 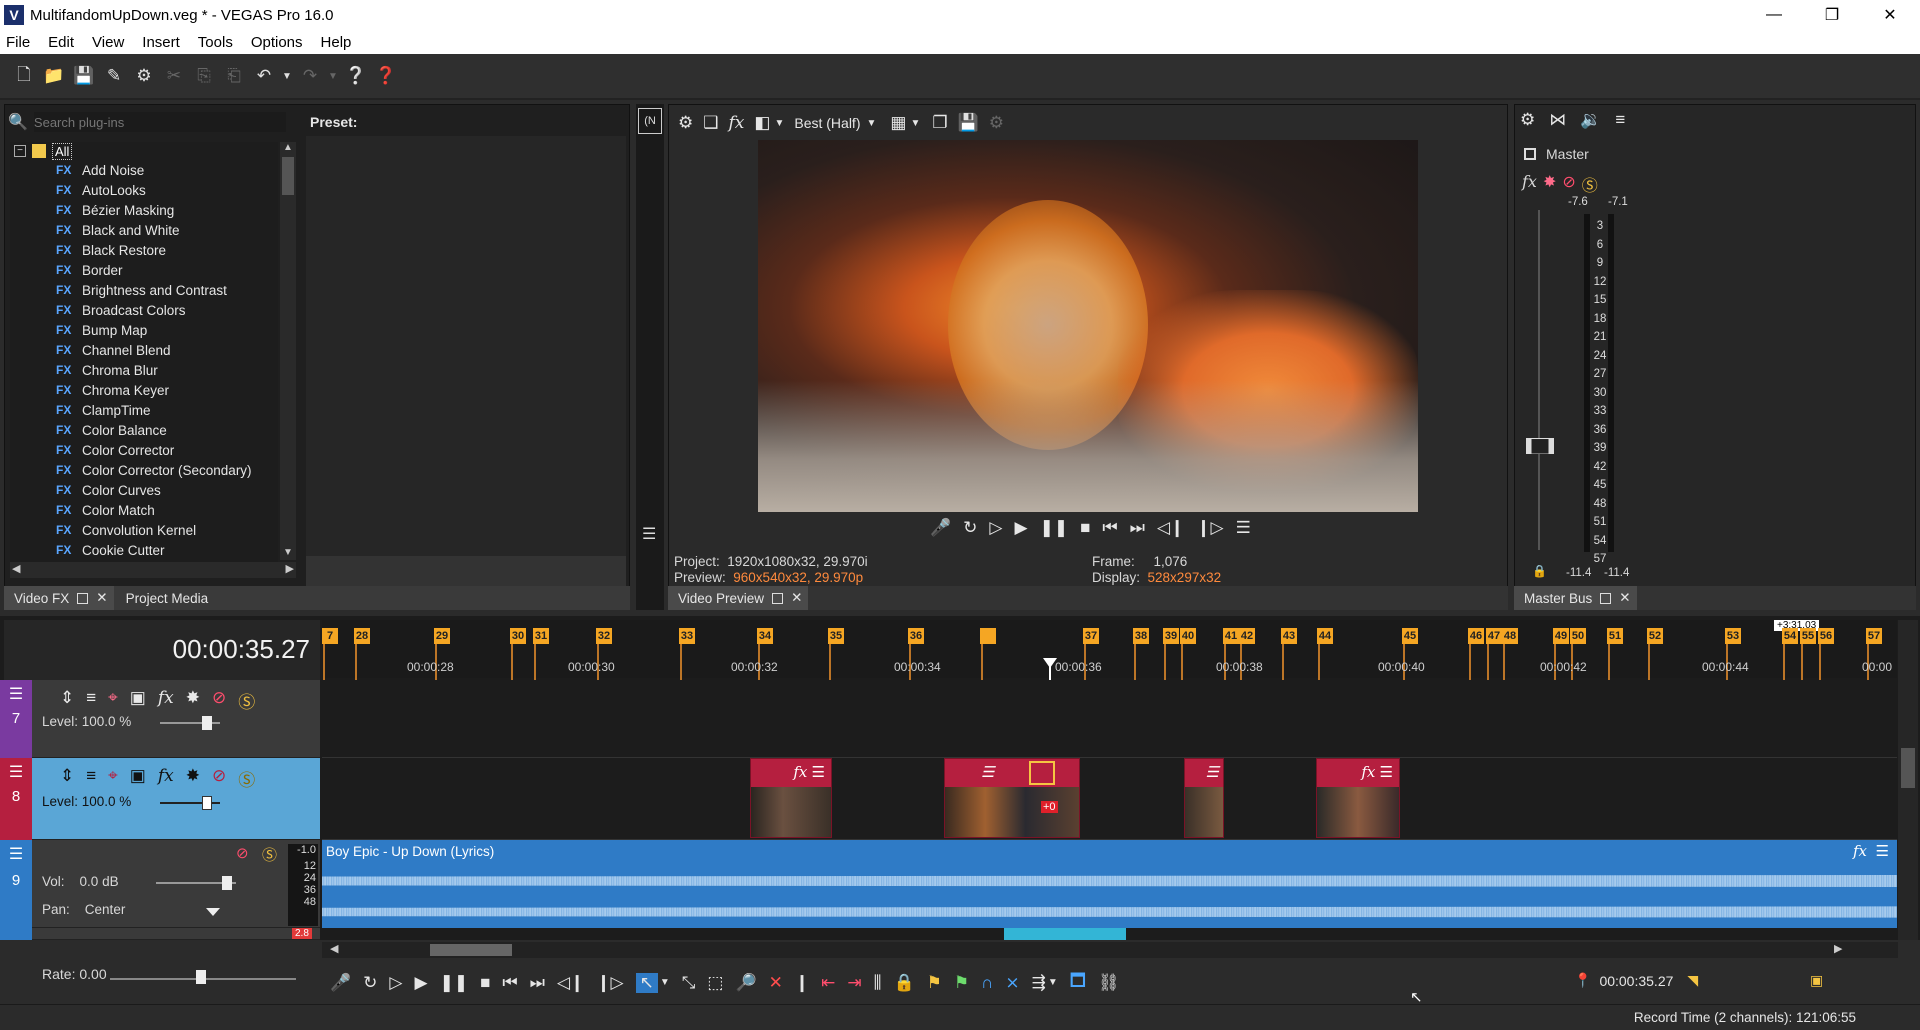 What do you see at coordinates (1476, 636) in the screenshot?
I see `timeline-marker: 46` at bounding box center [1476, 636].